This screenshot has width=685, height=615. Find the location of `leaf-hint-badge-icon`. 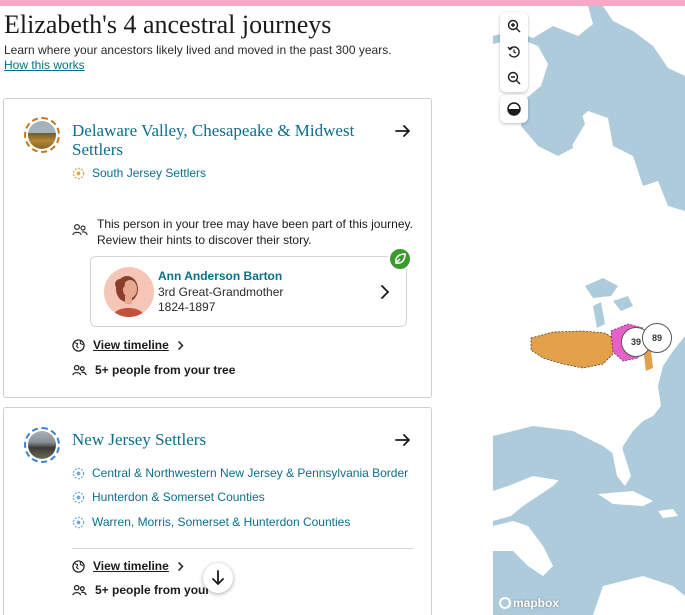

leaf-hint-badge-icon is located at coordinates (400, 259).